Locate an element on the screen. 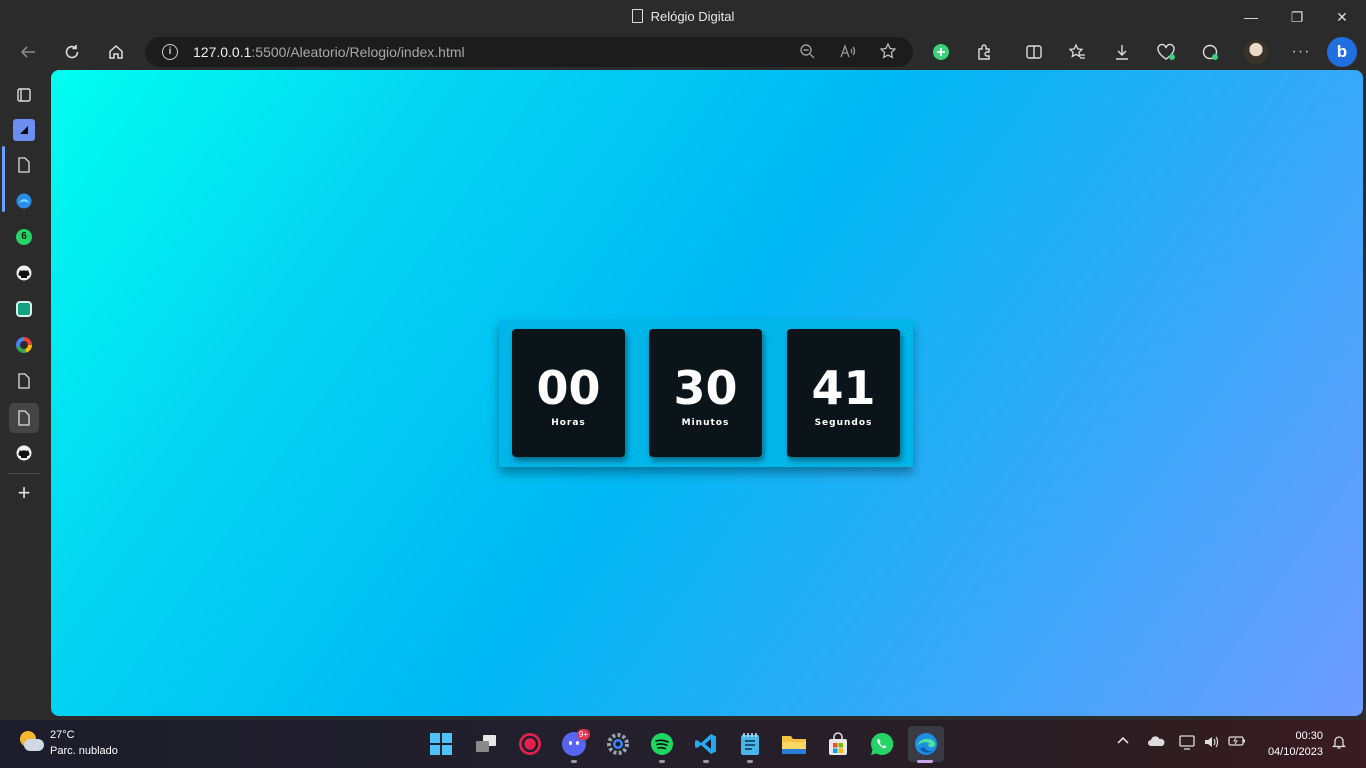 Image resolution: width=1366 pixels, height=768 pixels. digital-clock: 00 Horas 30 Minutos 41 Segundos is located at coordinates (706, 393).